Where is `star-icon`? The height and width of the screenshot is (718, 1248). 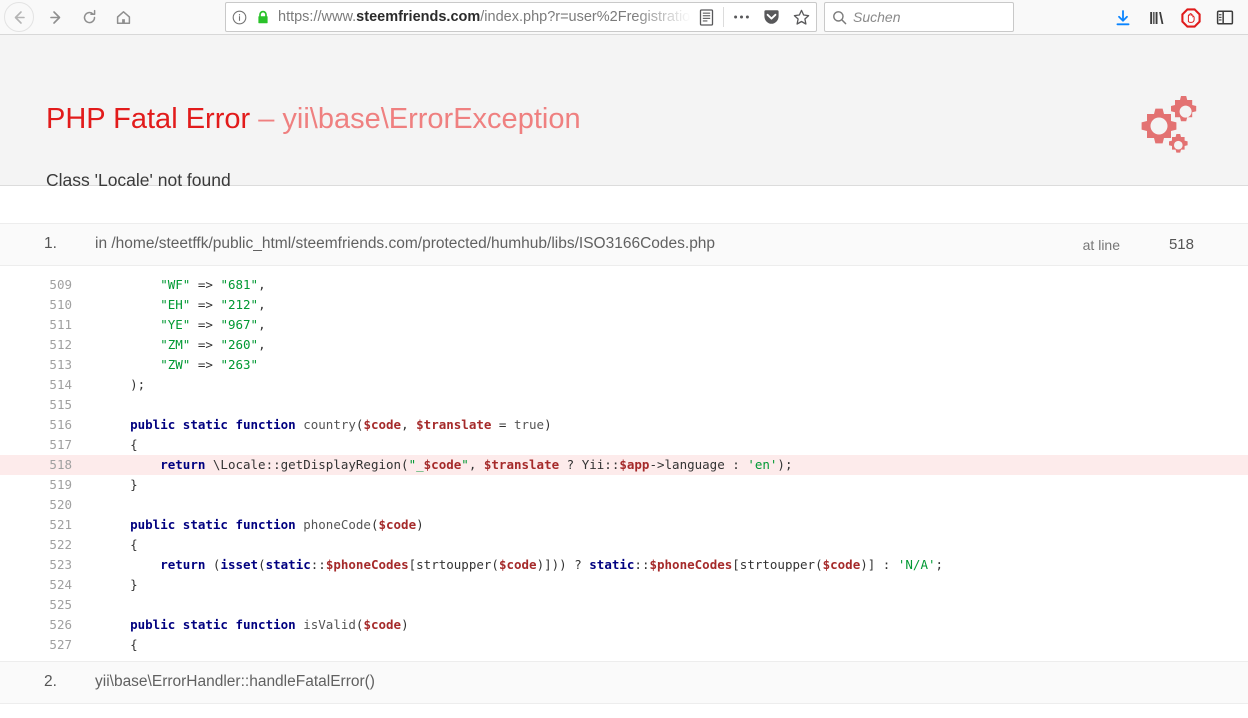
star-icon is located at coordinates (801, 17).